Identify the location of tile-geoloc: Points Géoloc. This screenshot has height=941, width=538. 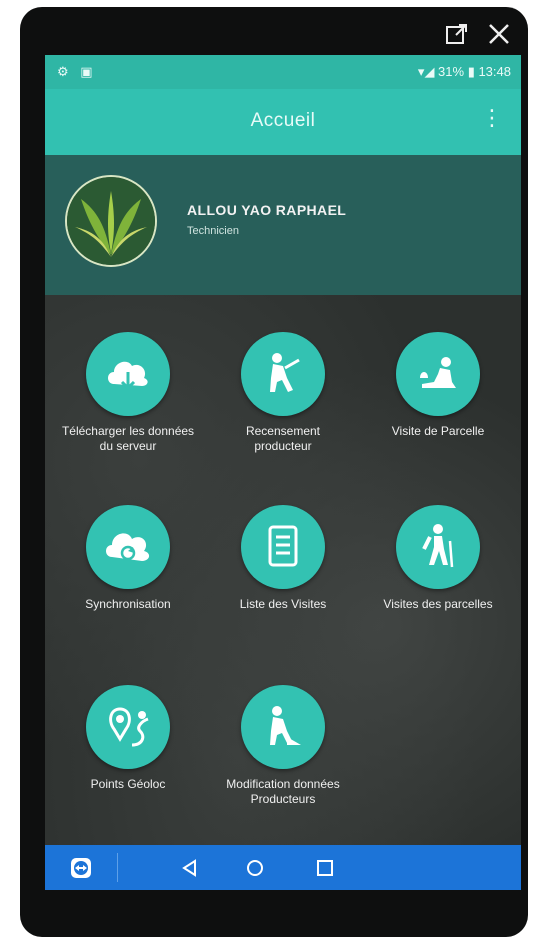
(128, 738).